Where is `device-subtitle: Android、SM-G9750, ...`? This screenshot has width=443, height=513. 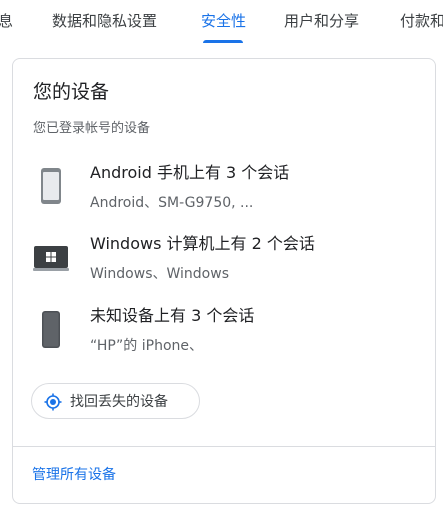
device-subtitle: Android、SM-G9750, ... is located at coordinates (172, 203).